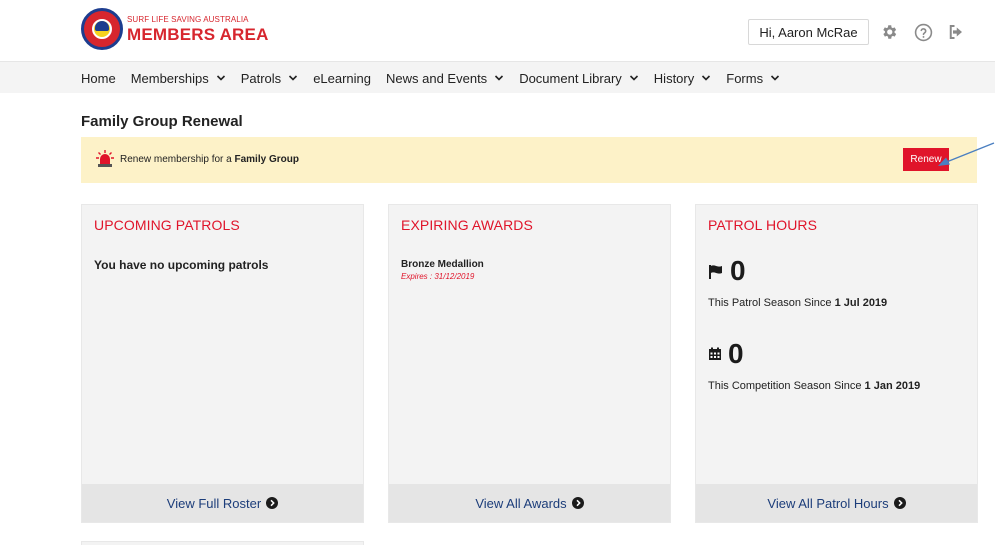  I want to click on nav-label: Forms, so click(745, 78).